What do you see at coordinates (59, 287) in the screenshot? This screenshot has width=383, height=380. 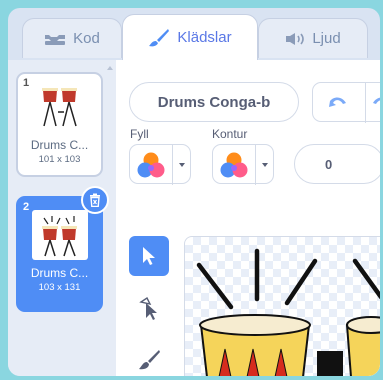 I see `costume-size: 103 x 131` at bounding box center [59, 287].